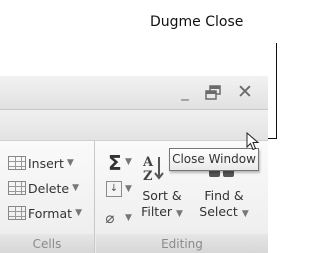  What do you see at coordinates (148, 162) in the screenshot?
I see `svg-text: A` at bounding box center [148, 162].